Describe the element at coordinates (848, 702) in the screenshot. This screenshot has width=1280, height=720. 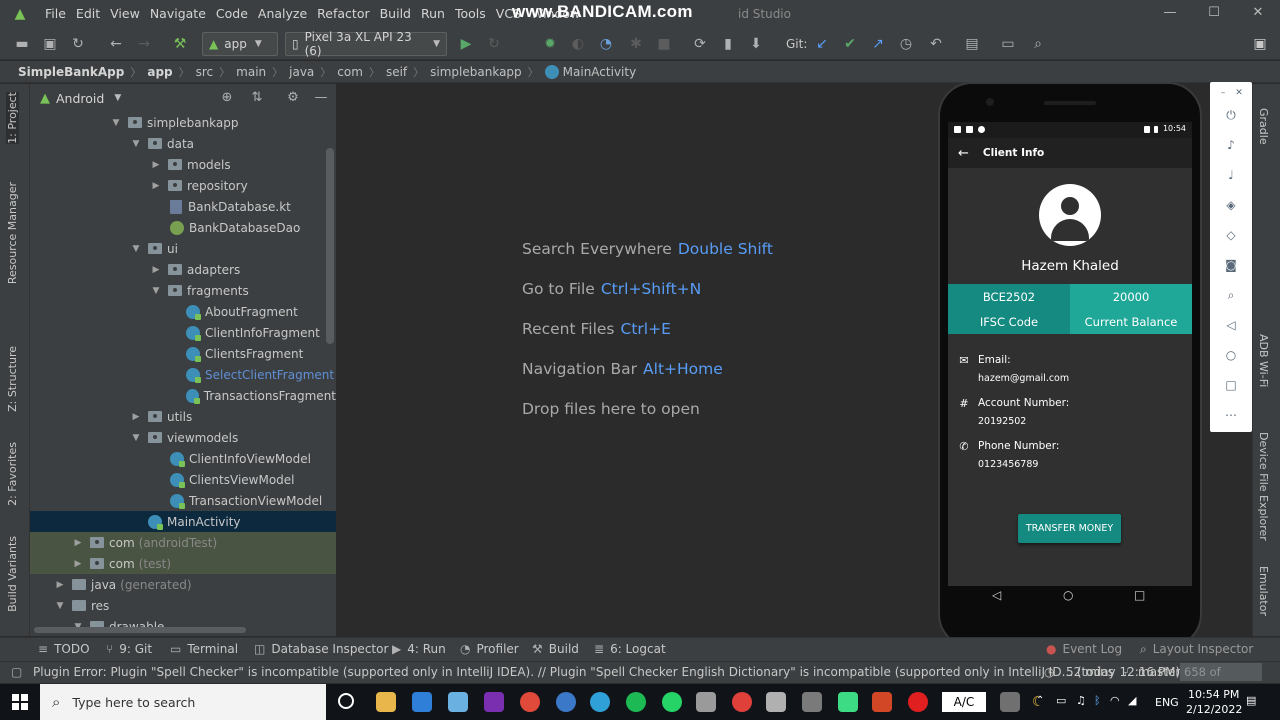
I see `android-studio-icon` at that location.